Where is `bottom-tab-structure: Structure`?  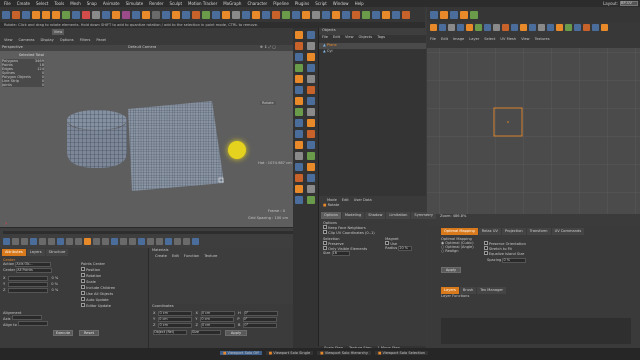
bottom-tab-structure: Structure is located at coordinates (57, 252).